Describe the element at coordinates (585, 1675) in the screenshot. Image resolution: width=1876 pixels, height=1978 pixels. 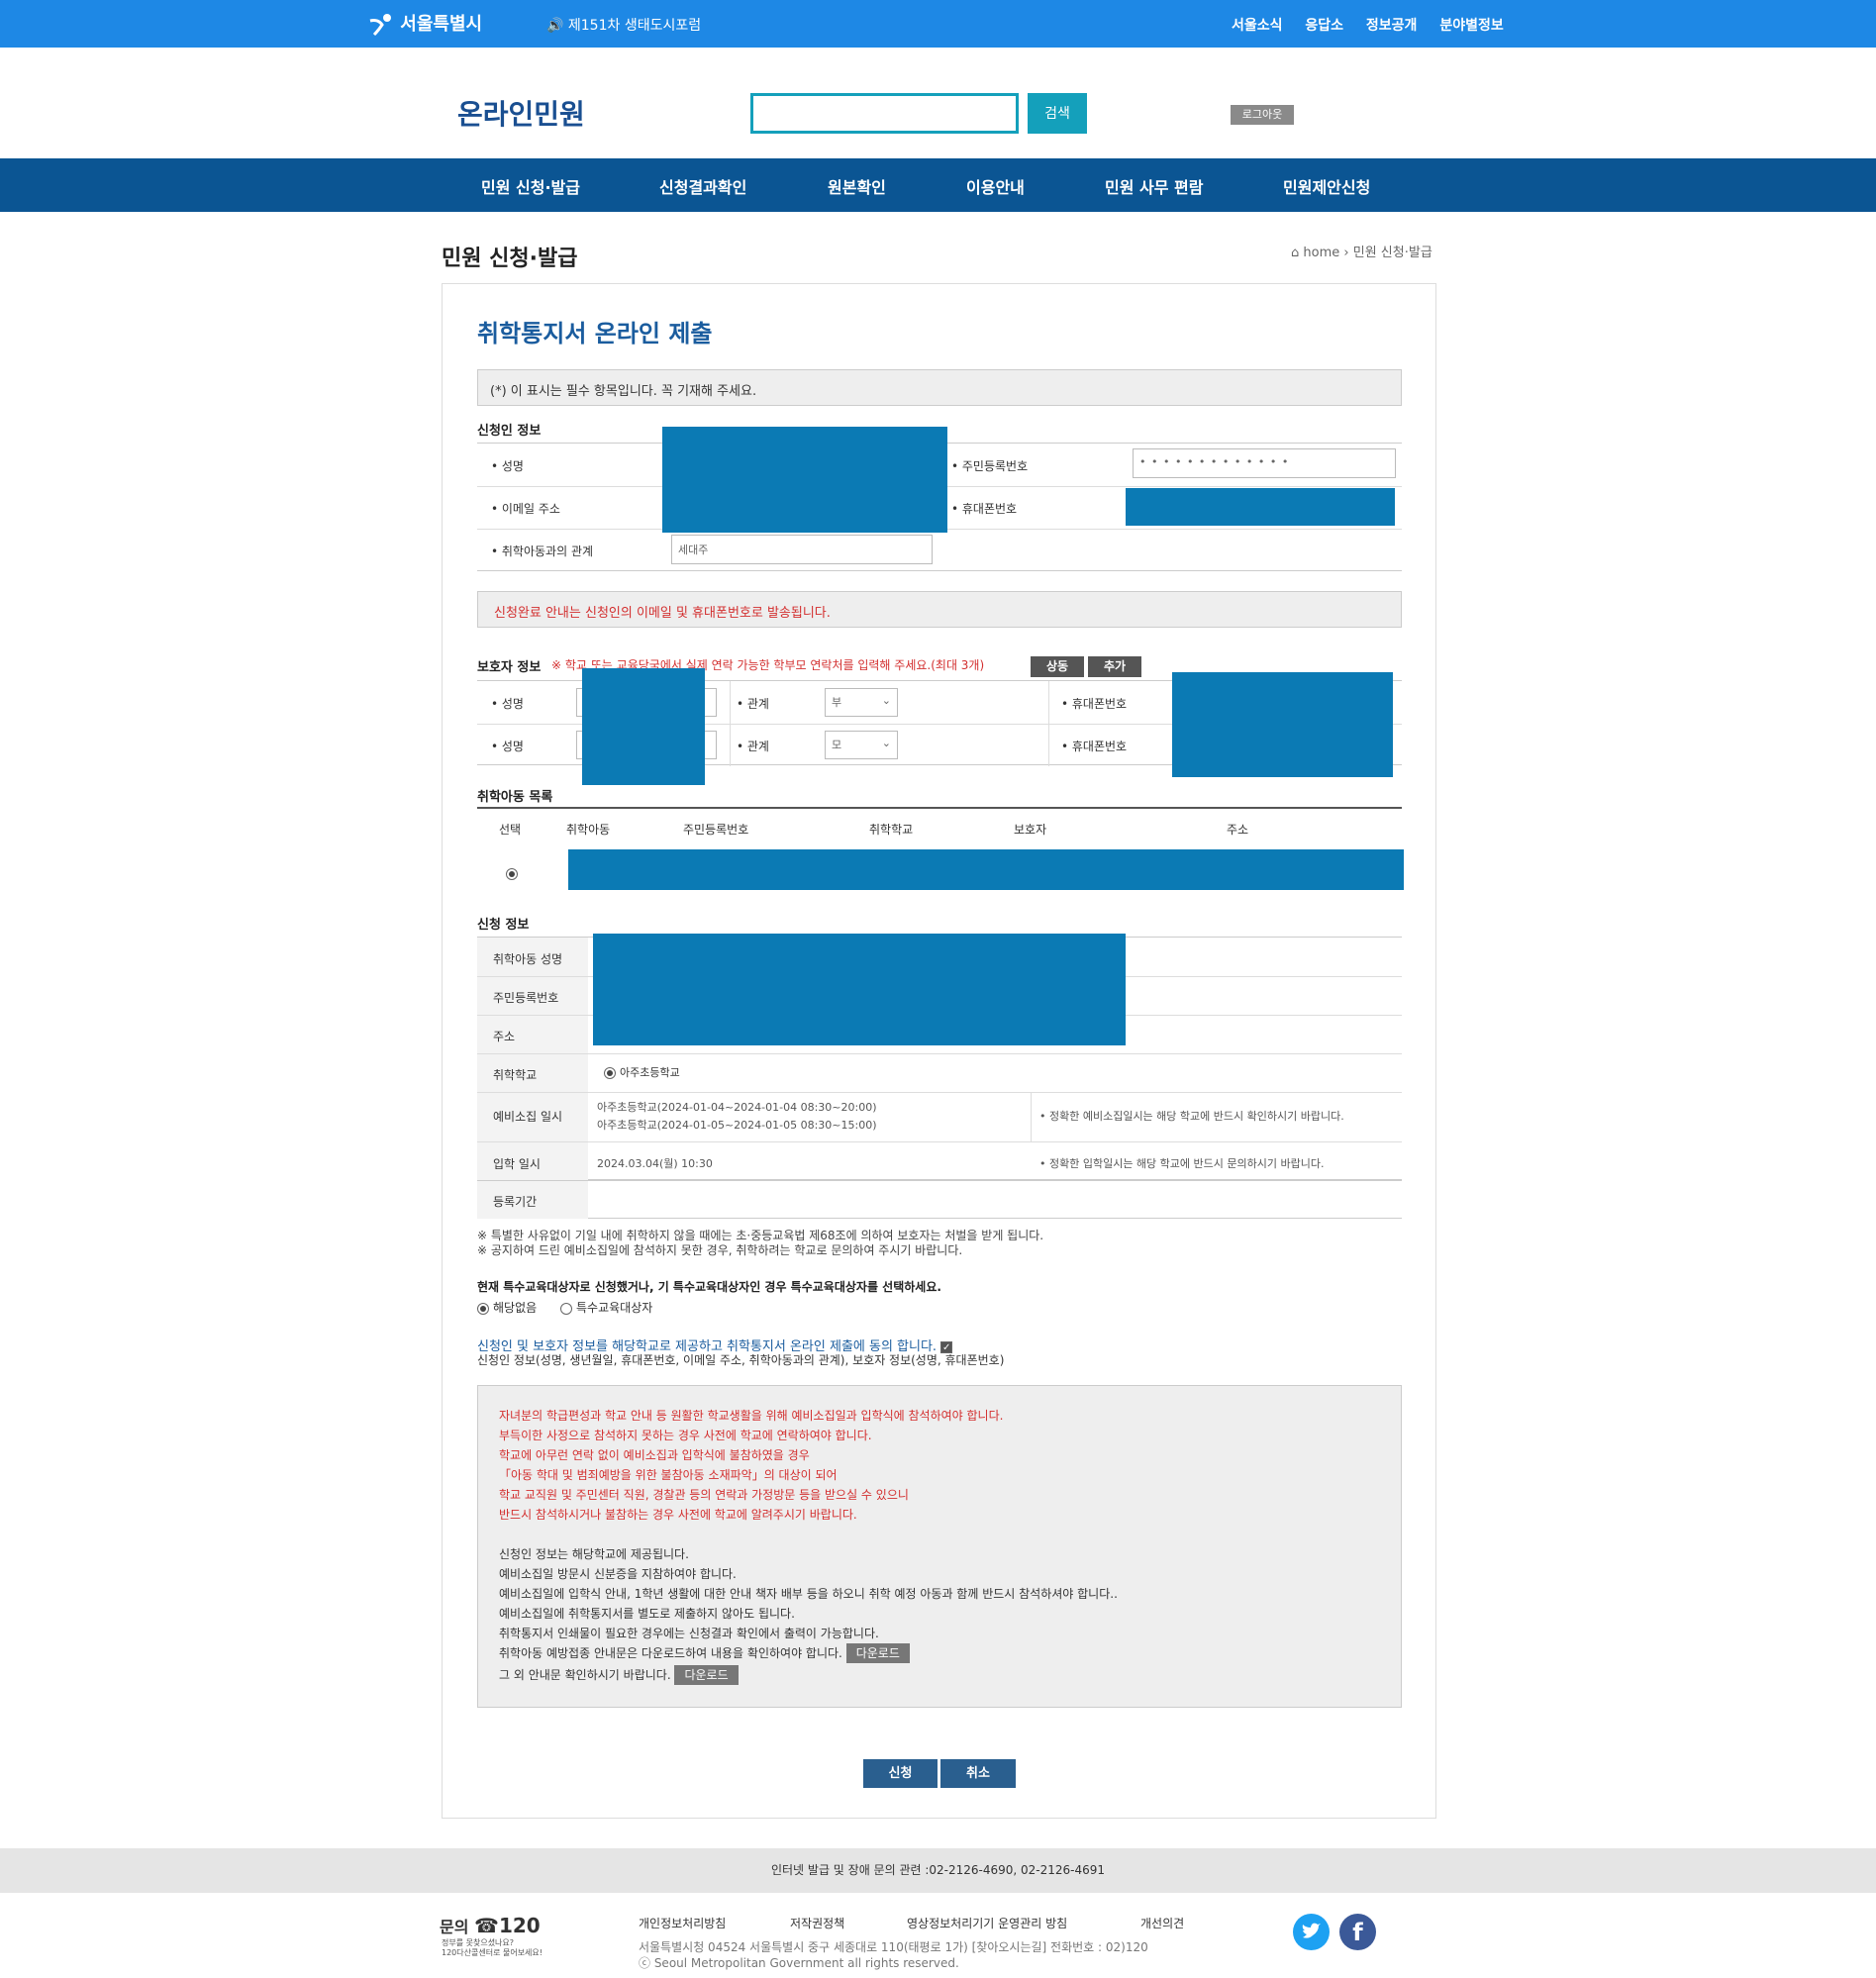
I see `info-7-text: 그 외 안내문 확인하시기 바랍니다.` at that location.